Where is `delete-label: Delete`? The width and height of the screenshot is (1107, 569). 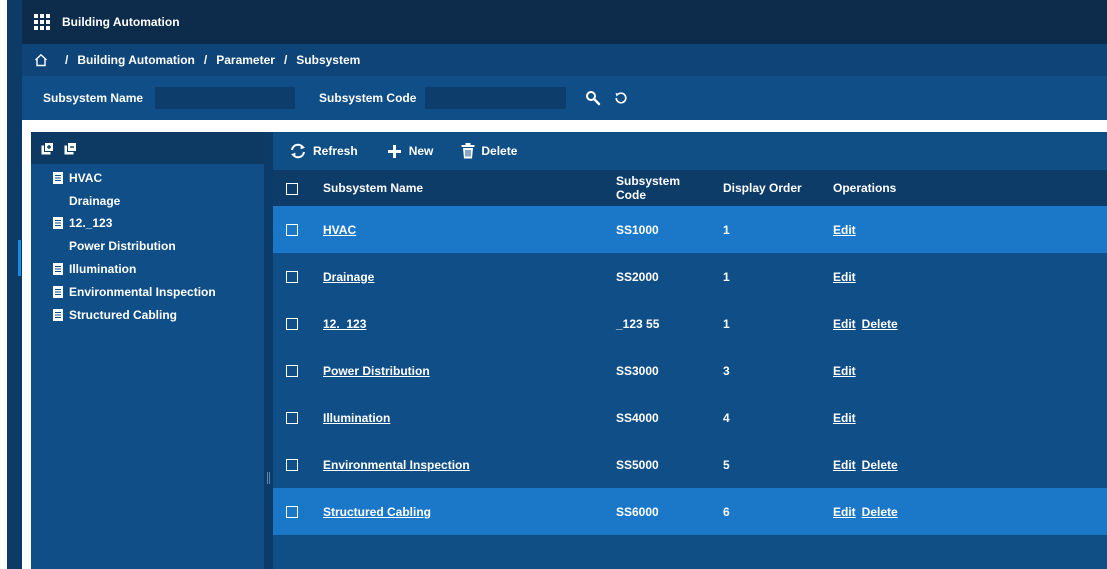
delete-label: Delete is located at coordinates (499, 151).